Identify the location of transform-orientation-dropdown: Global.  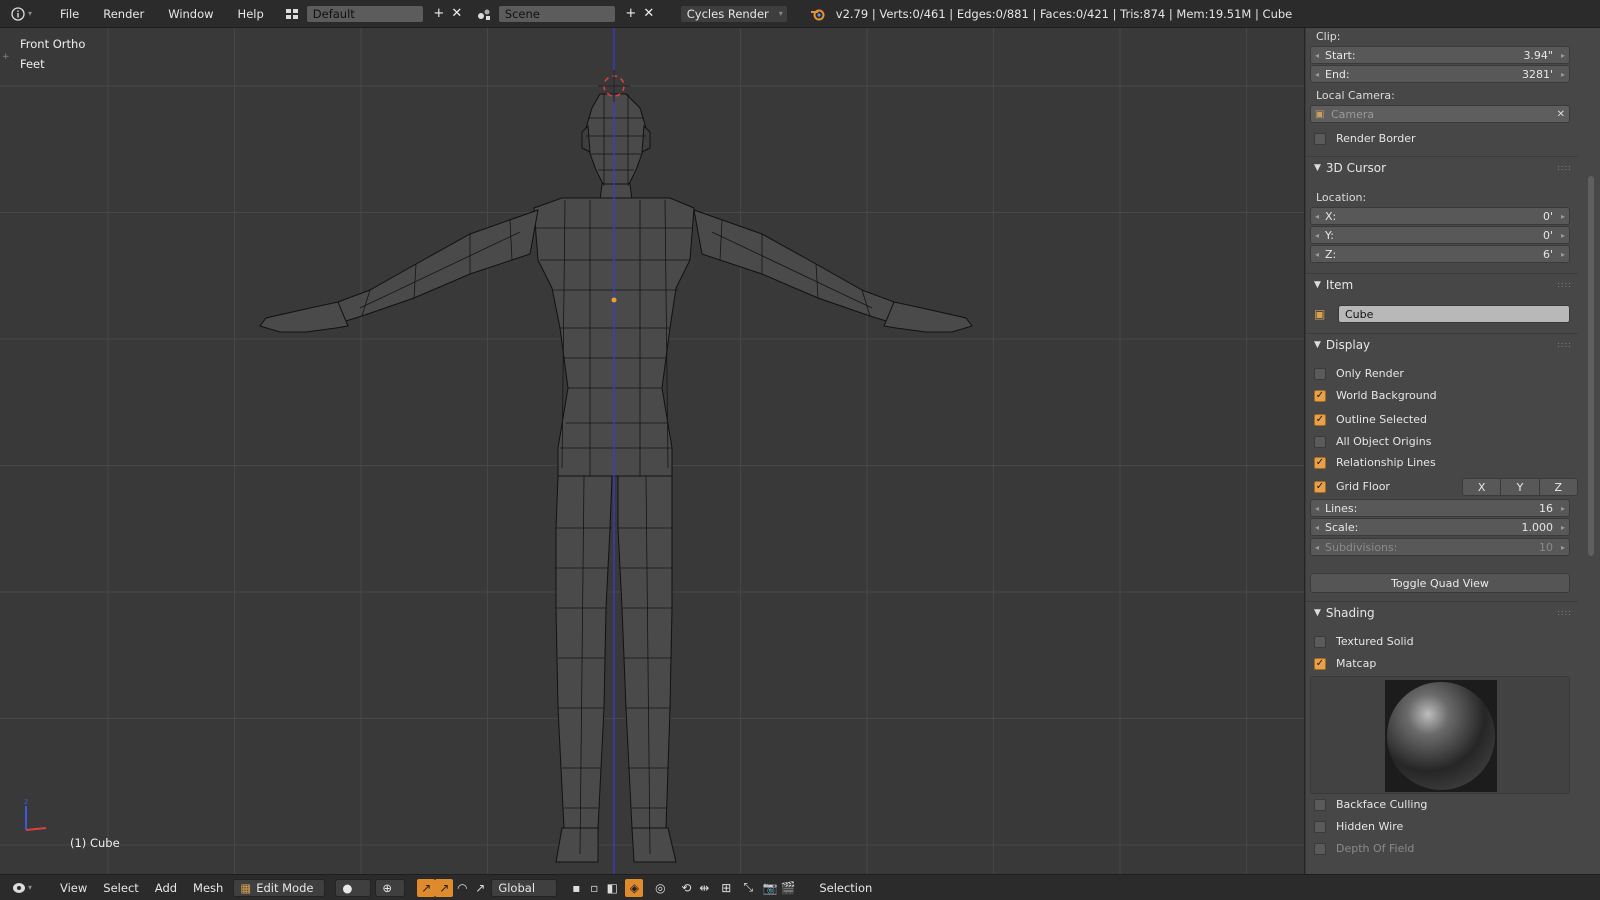
(524, 887).